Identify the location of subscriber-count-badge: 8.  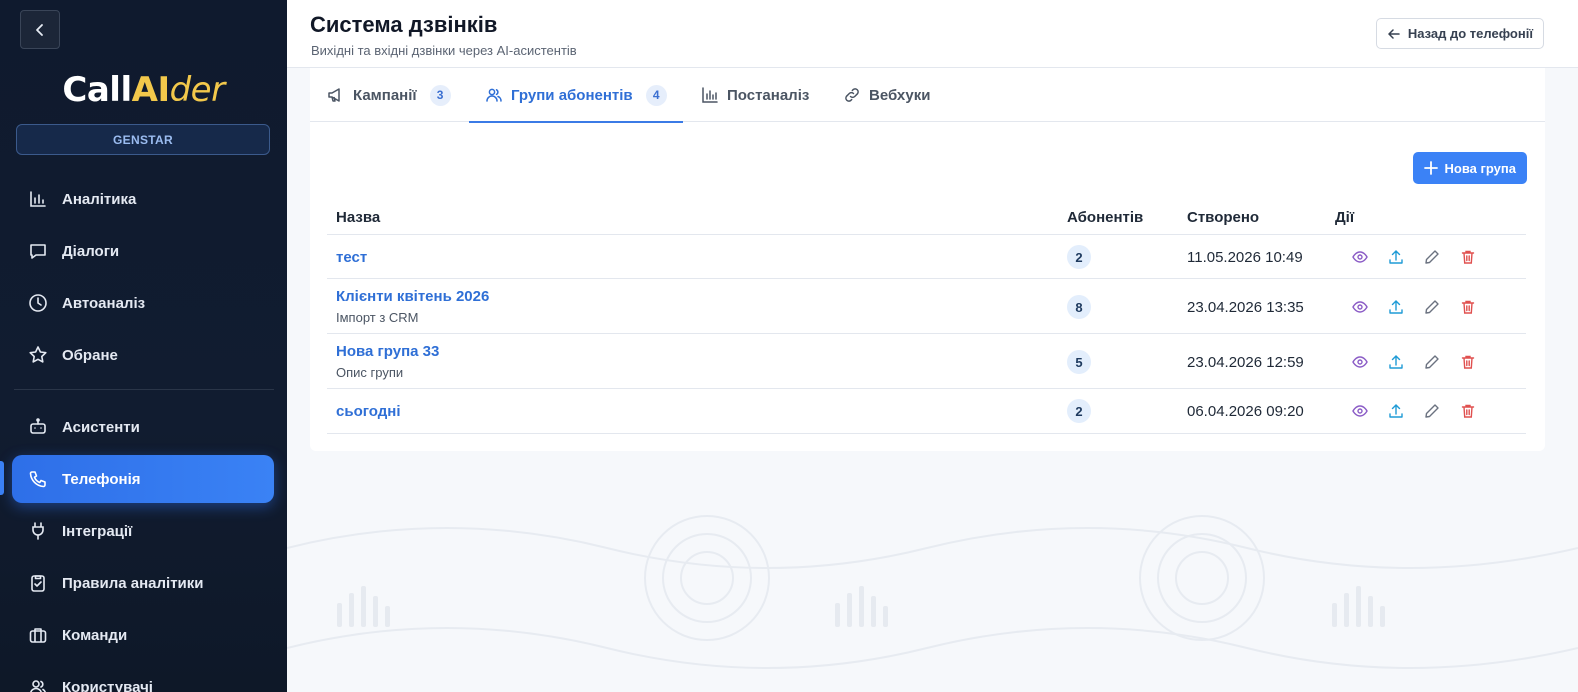
(1079, 307).